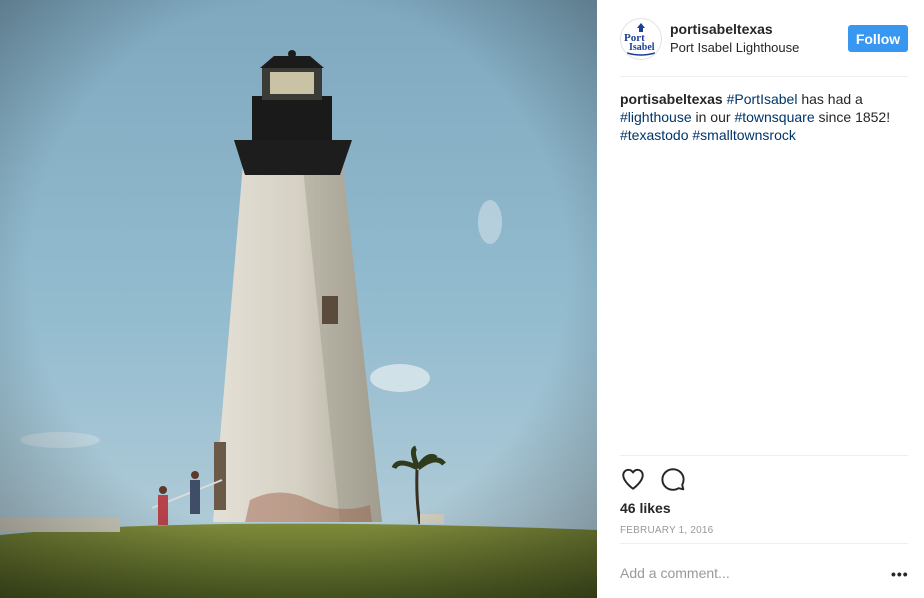  Describe the element at coordinates (656, 117) in the screenshot. I see `hashtag-link: #lighthouse` at that location.